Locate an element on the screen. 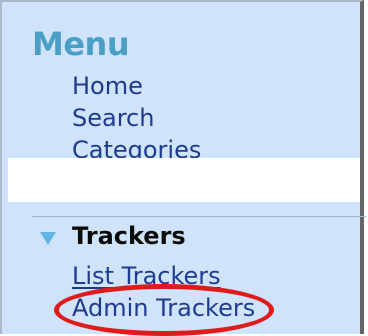 The height and width of the screenshot is (336, 368). menu-item-admin-trackers: Admin Trackers is located at coordinates (212, 308).